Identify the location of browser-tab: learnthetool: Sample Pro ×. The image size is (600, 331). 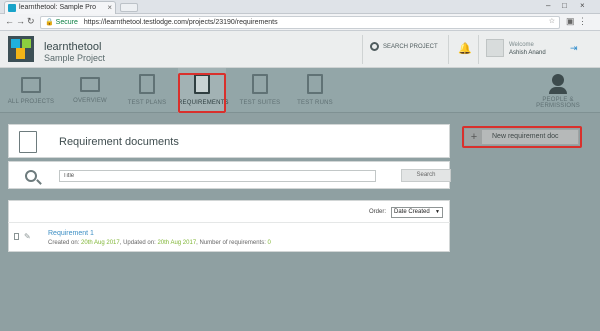
(60, 7).